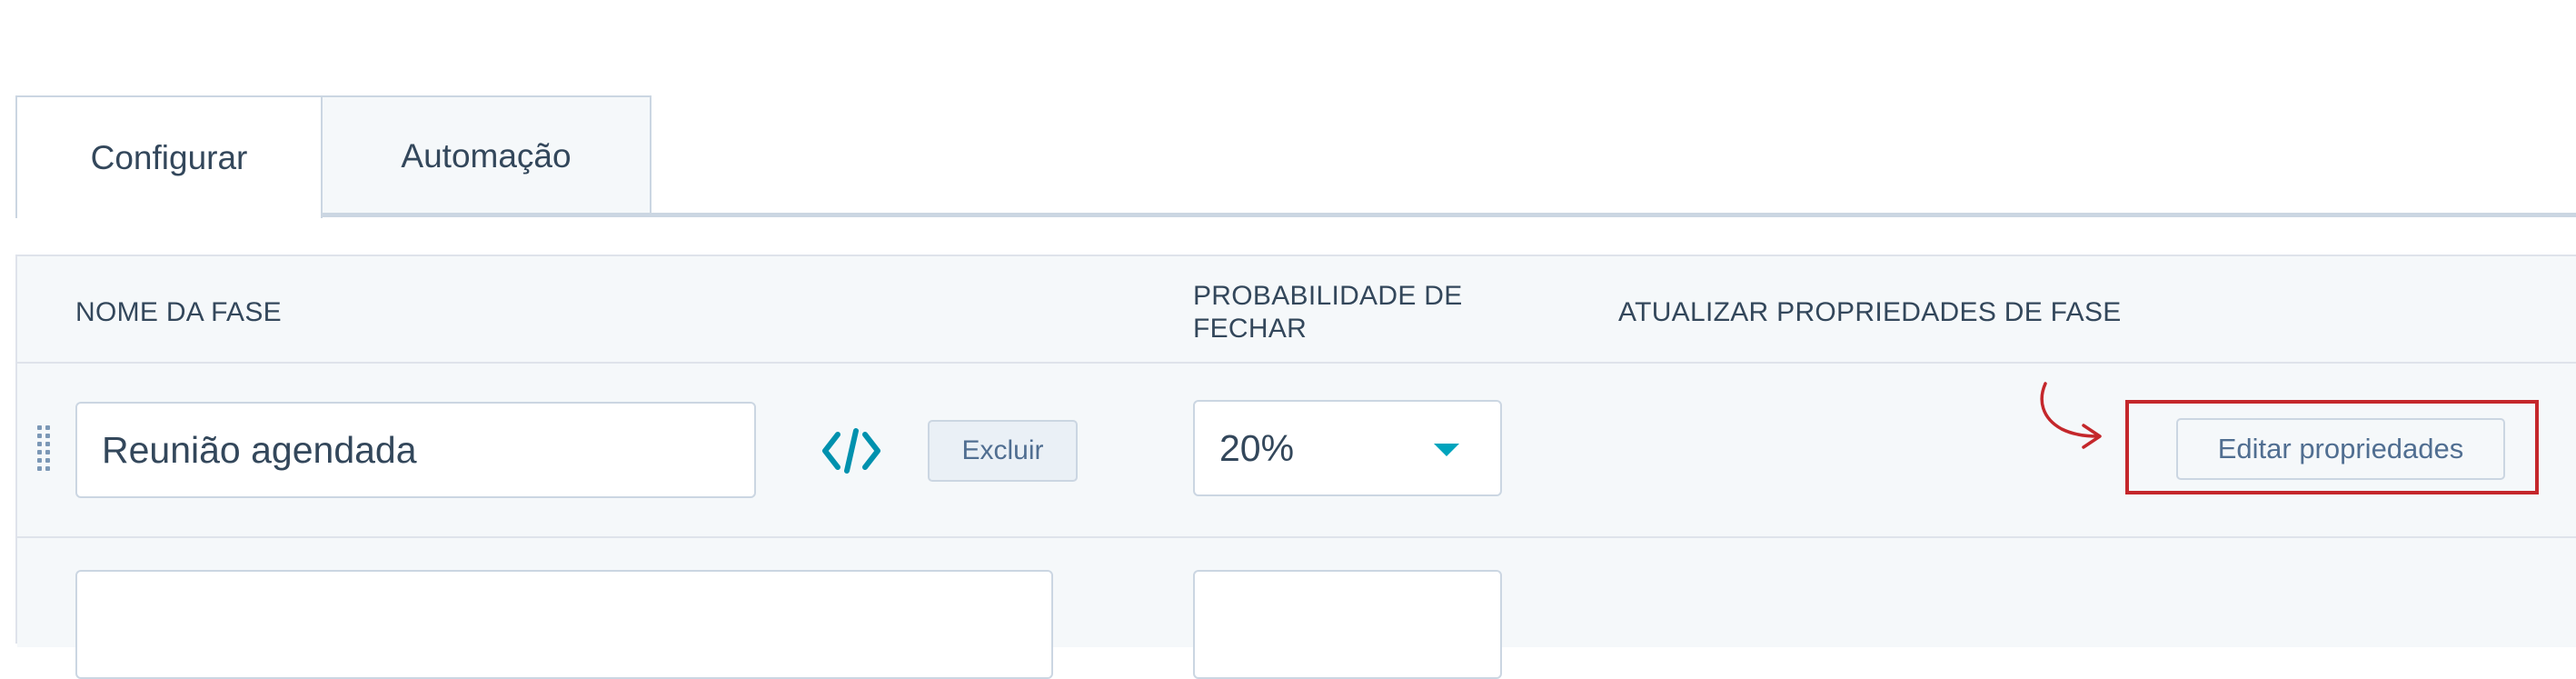 The width and height of the screenshot is (2576, 679). I want to click on curved-arrow-icon, so click(2071, 415).